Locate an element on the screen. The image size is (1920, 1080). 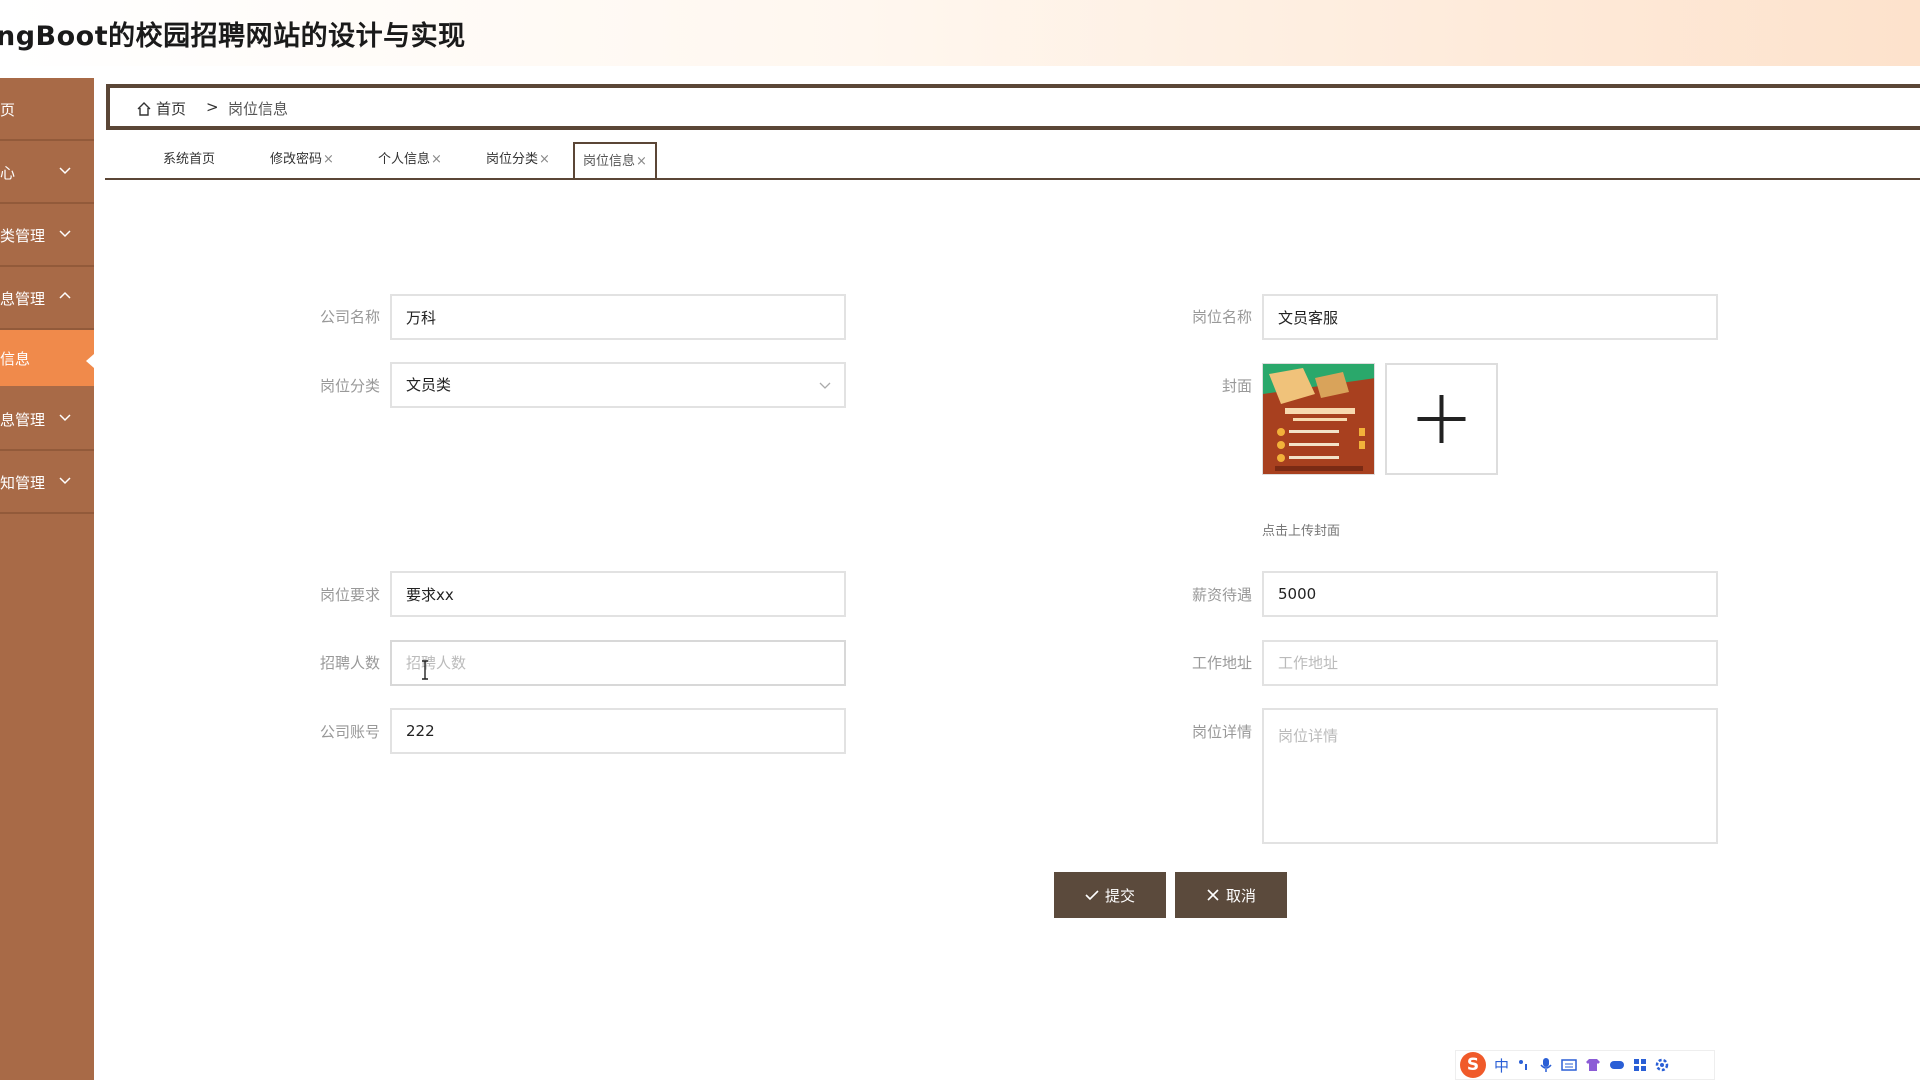
job-category-value: 文员类 is located at coordinates (429, 385).